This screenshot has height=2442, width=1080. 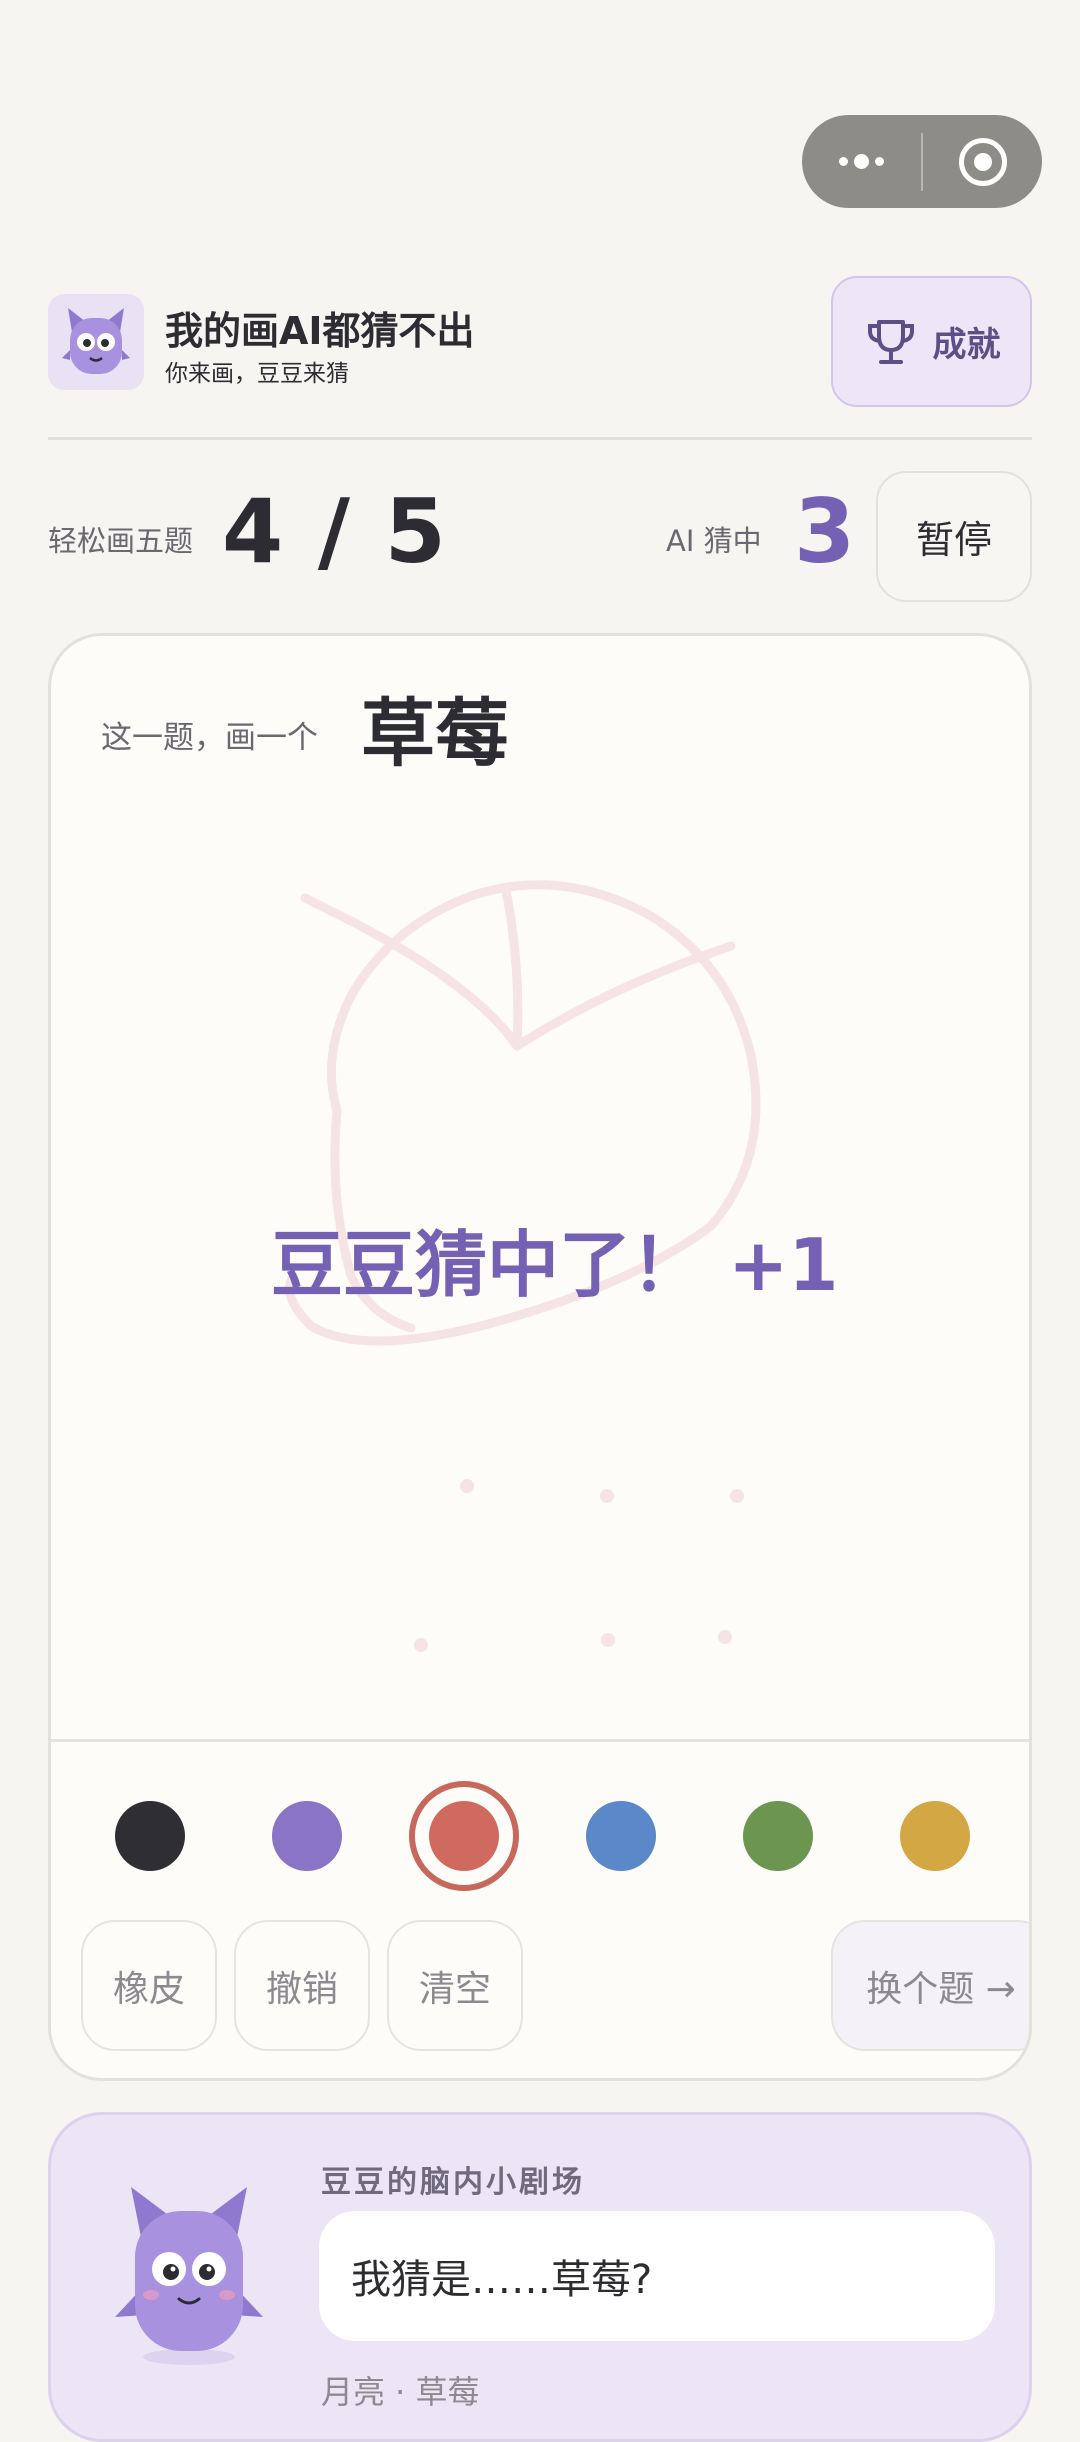 What do you see at coordinates (302, 1985) in the screenshot?
I see `undo-button: 撤销` at bounding box center [302, 1985].